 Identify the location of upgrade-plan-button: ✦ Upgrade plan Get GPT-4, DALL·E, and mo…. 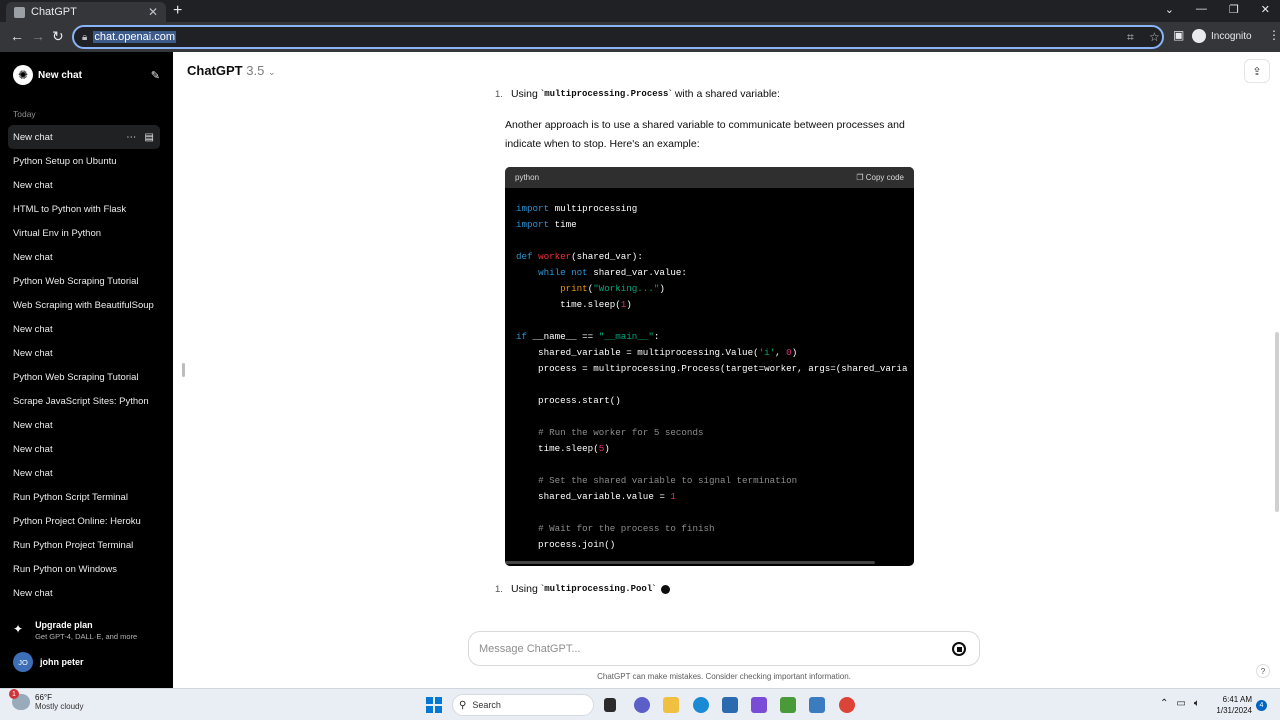
(75, 630).